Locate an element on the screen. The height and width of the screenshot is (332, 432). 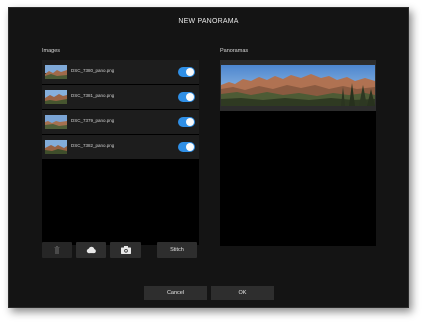
image-list-item: DSC_7379_pano.png is located at coordinates (120, 122).